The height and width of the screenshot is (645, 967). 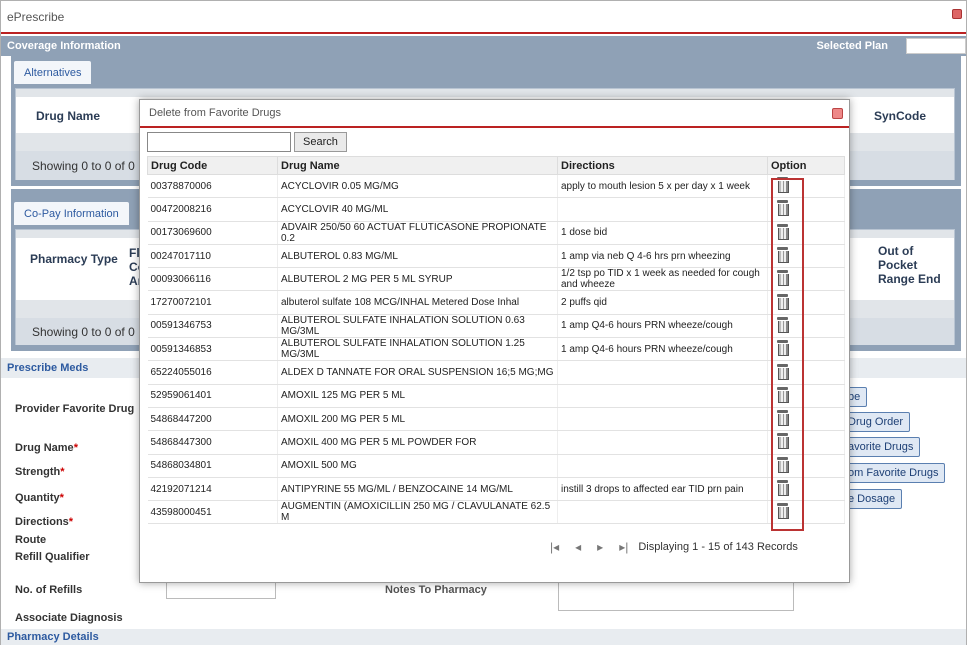 What do you see at coordinates (662, 233) in the screenshot?
I see `directions-cell: 1 dose bid` at bounding box center [662, 233].